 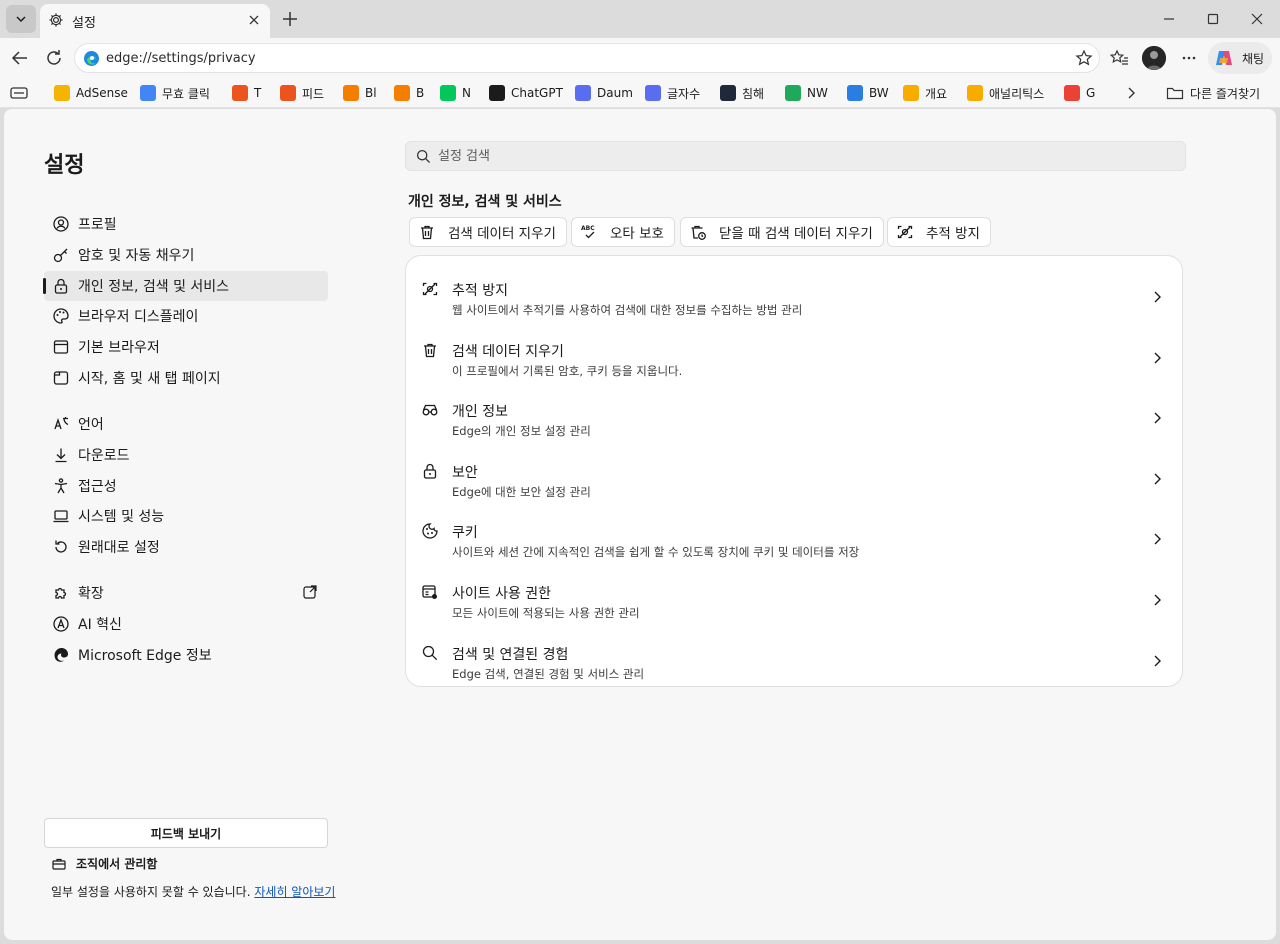 I want to click on minimize-button, so click(x=1169, y=19).